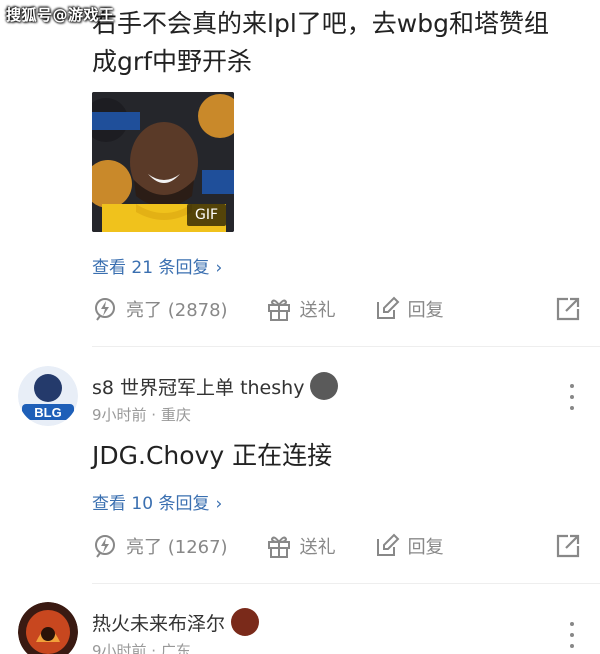 This screenshot has width=600, height=654. What do you see at coordinates (198, 387) in the screenshot?
I see `username-text: s8 世界冠军上单 theshy` at bounding box center [198, 387].